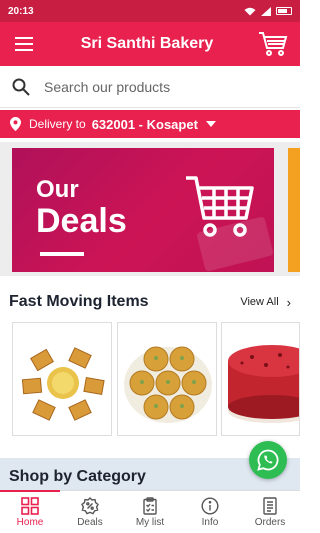 This screenshot has width=320, height=533. Describe the element at coordinates (259, 302) in the screenshot. I see `view-all-link: View All` at that location.